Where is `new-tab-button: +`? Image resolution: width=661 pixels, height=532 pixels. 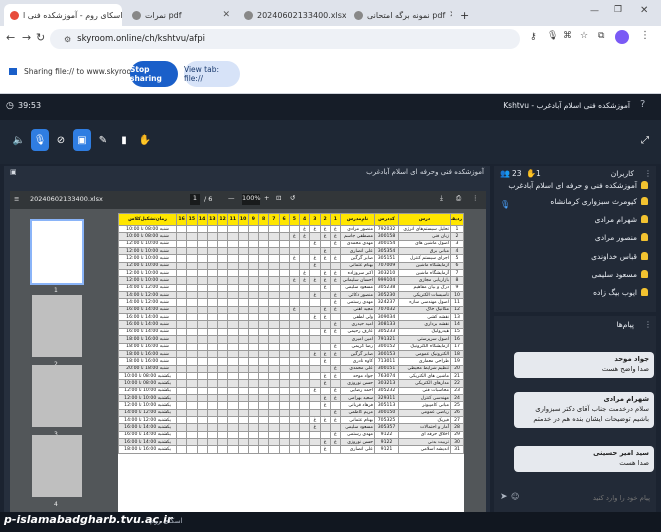
new-tab-button: + is located at coordinates (462, 15).